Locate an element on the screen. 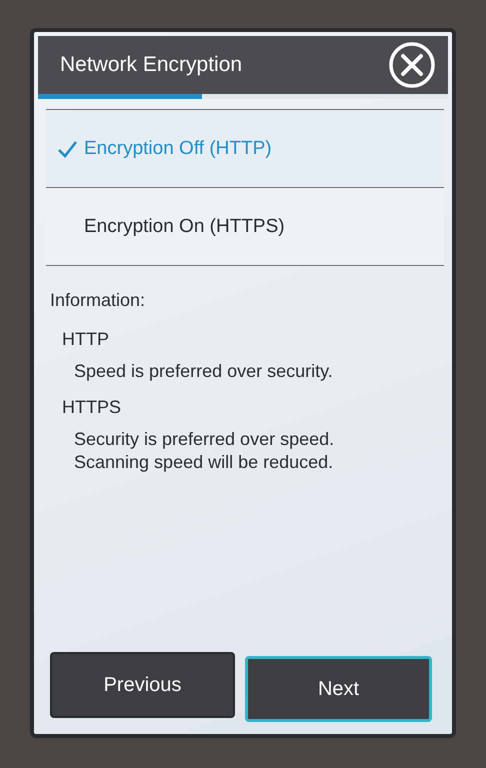  description-text: Speed is preferred over security. is located at coordinates (203, 371).